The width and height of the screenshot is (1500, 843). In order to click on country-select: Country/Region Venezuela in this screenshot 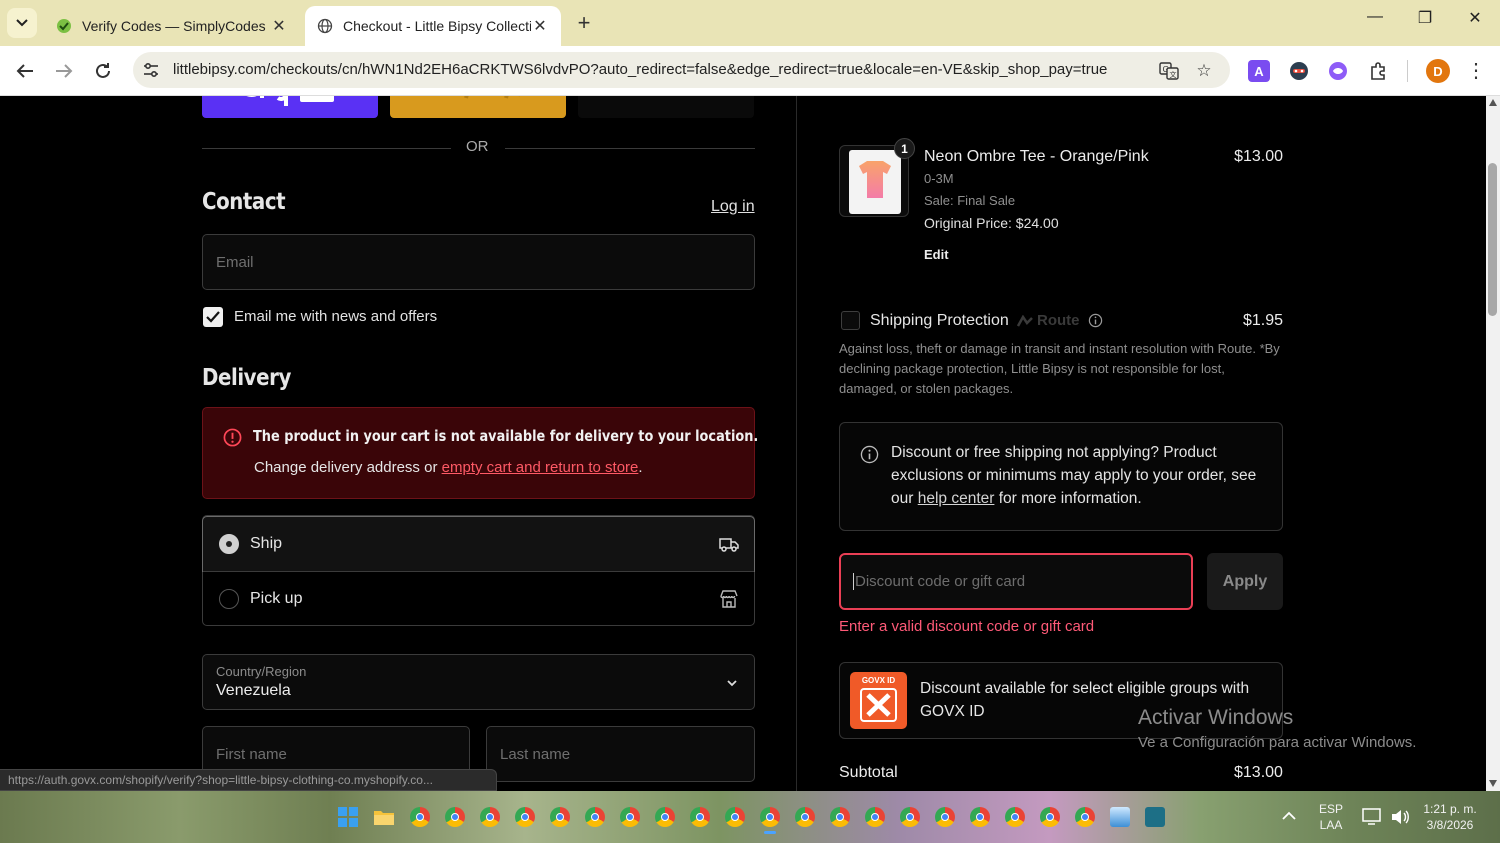, I will do `click(478, 682)`.